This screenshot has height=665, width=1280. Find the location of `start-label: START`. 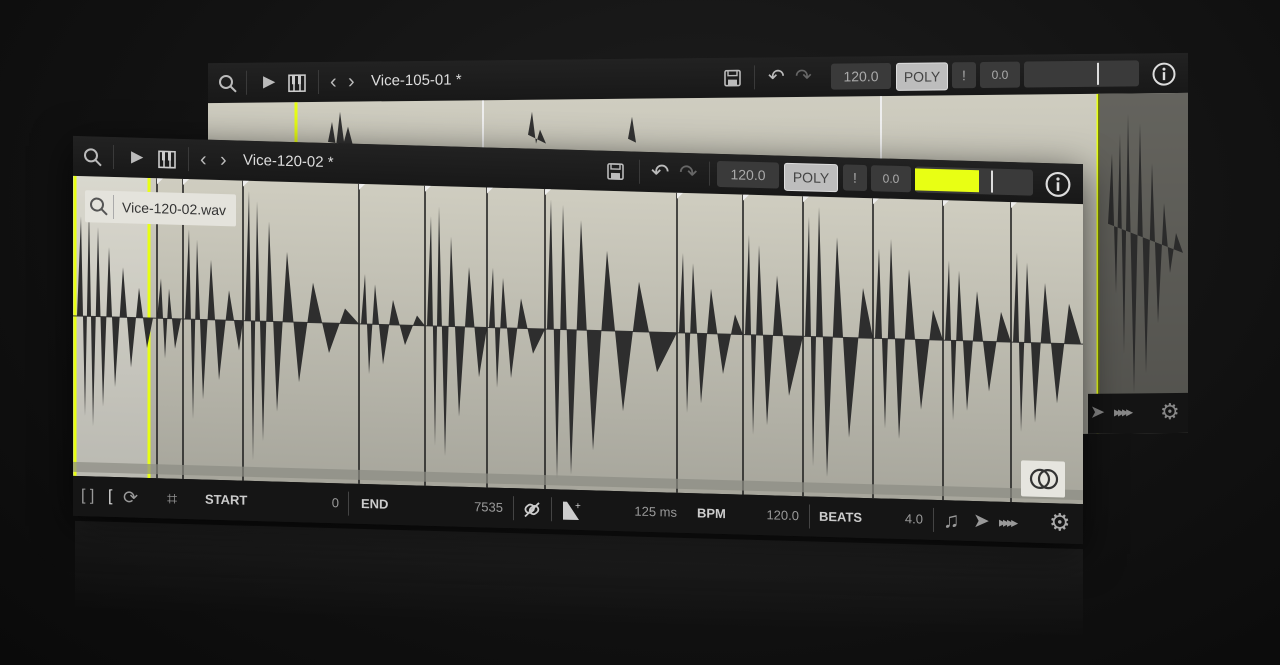

start-label: START is located at coordinates (226, 499).